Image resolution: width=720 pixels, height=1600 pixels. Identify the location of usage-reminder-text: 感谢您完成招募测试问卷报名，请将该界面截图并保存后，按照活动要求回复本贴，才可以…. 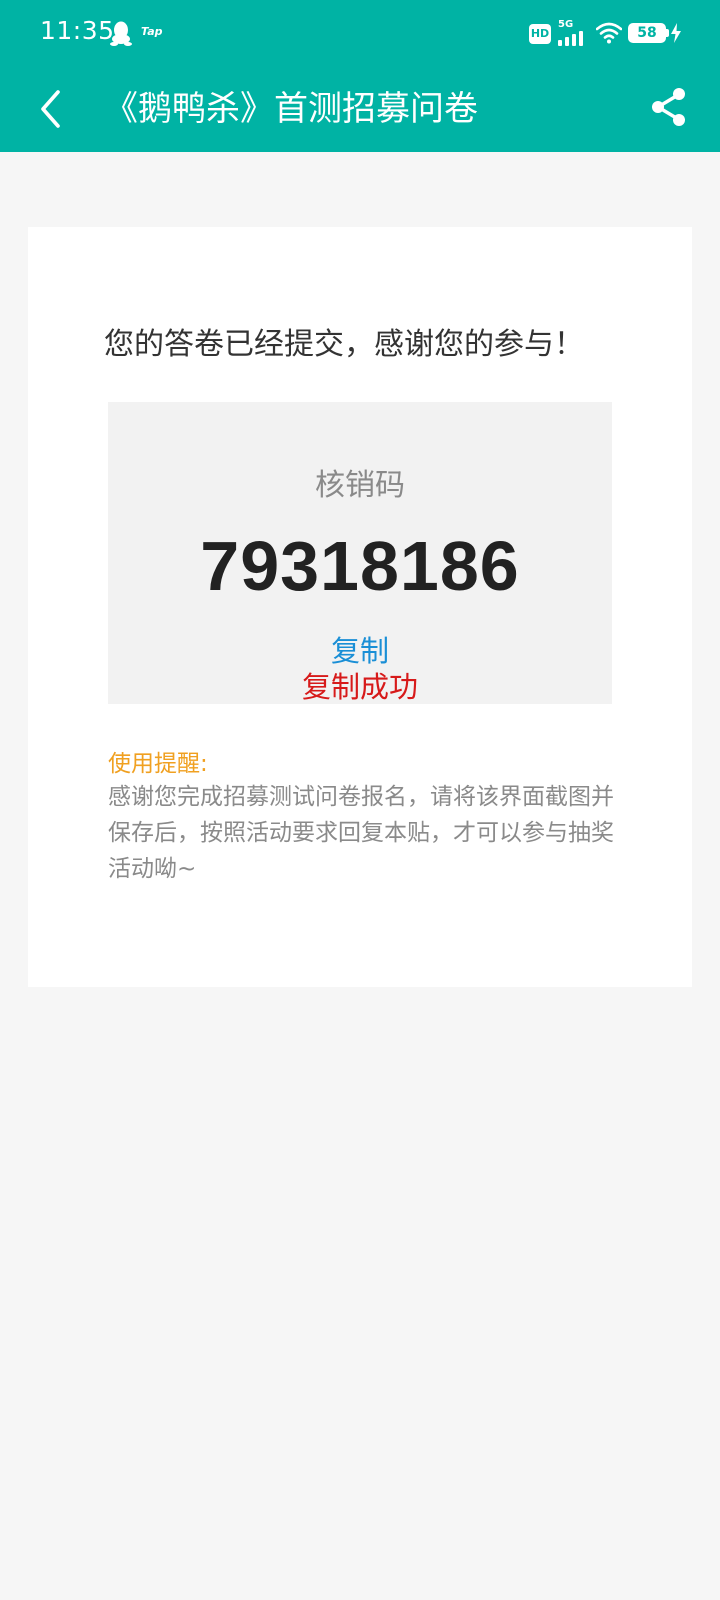
(361, 833).